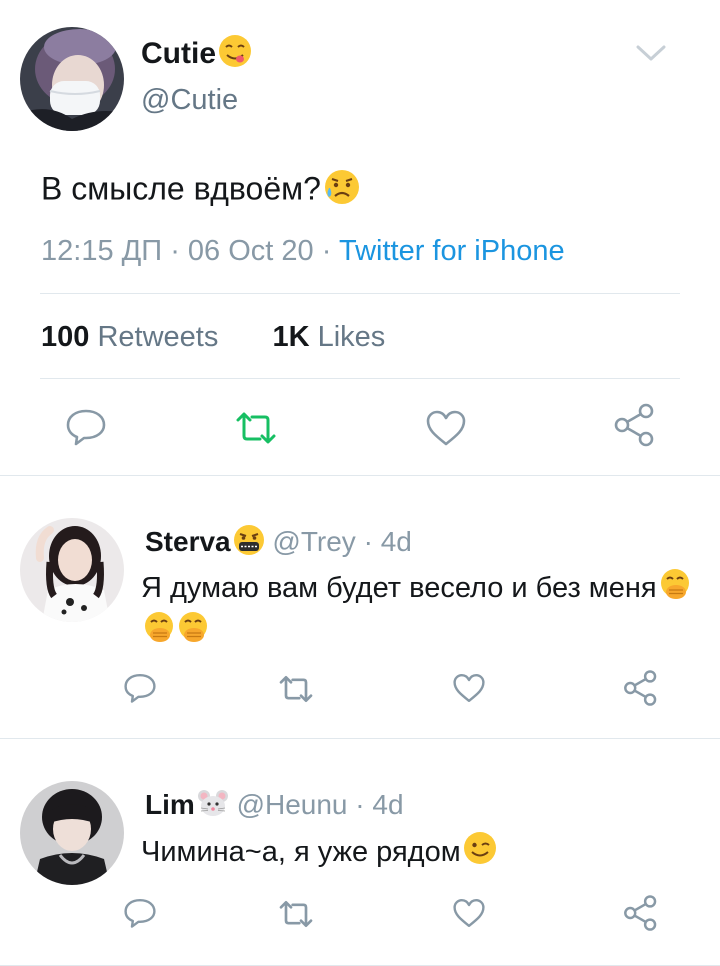  I want to click on reply-author: Sterva @Trey · 4d, so click(278, 543).